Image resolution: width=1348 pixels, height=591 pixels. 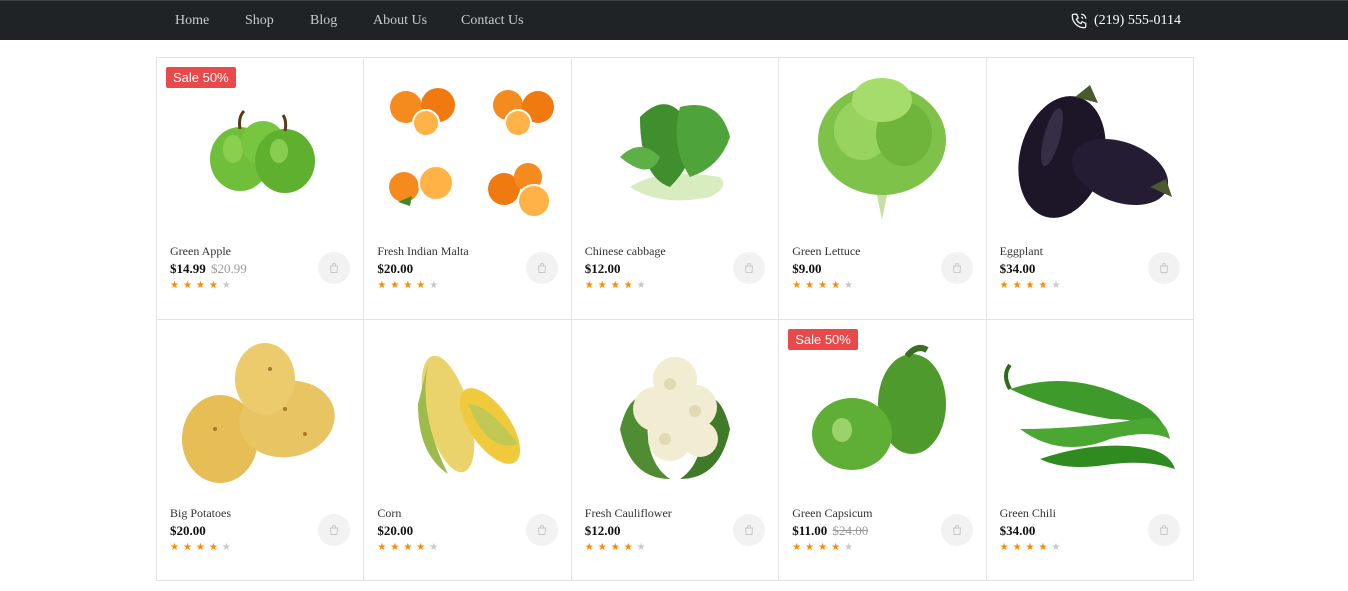 I want to click on product-price: $14.99, so click(x=188, y=268).